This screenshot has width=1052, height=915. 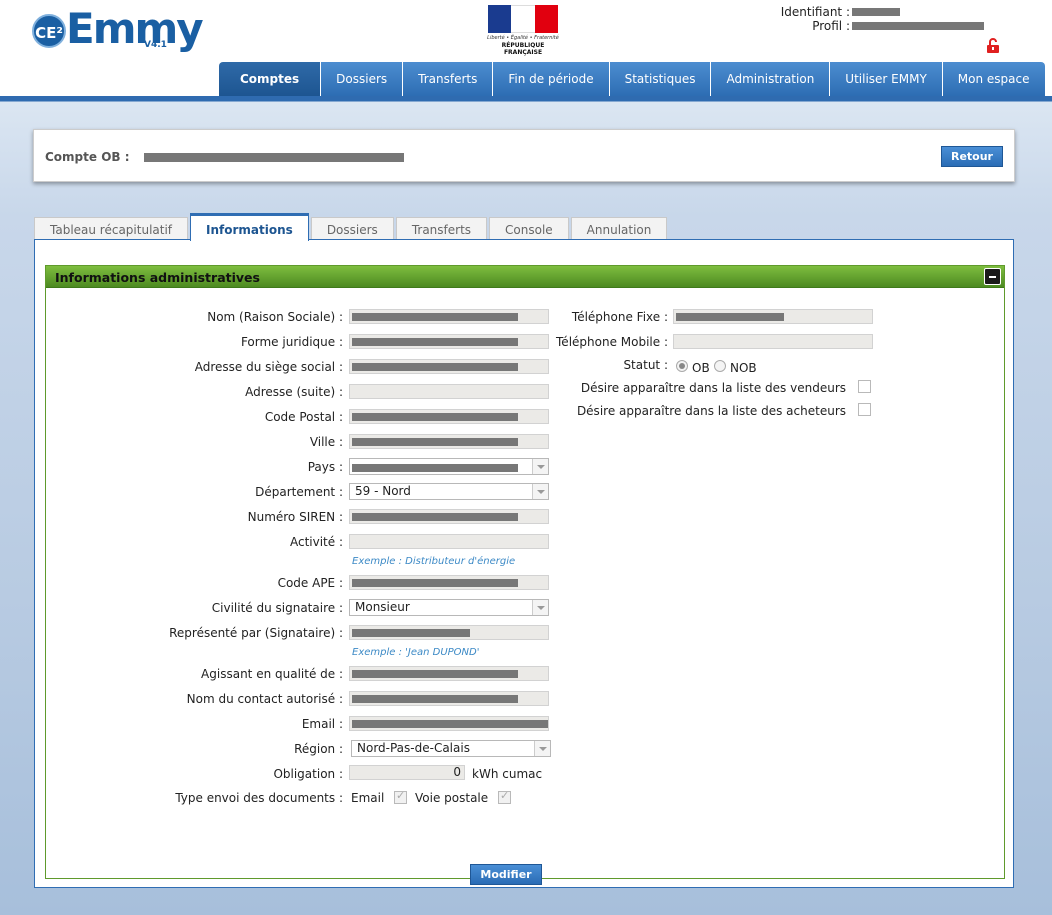 What do you see at coordinates (434, 561) in the screenshot?
I see `activite-hint: Exemple : Distributeur d'énergie` at bounding box center [434, 561].